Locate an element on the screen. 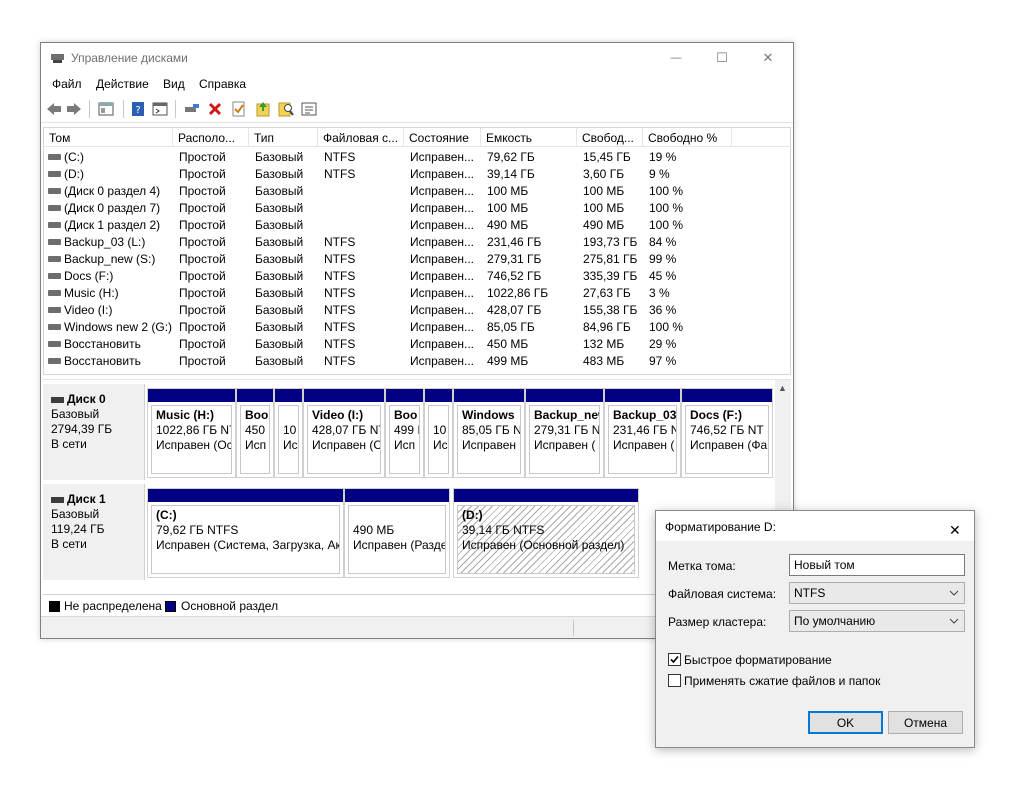 The image size is (1030, 809). filesystem-select: NTFS is located at coordinates (877, 593).